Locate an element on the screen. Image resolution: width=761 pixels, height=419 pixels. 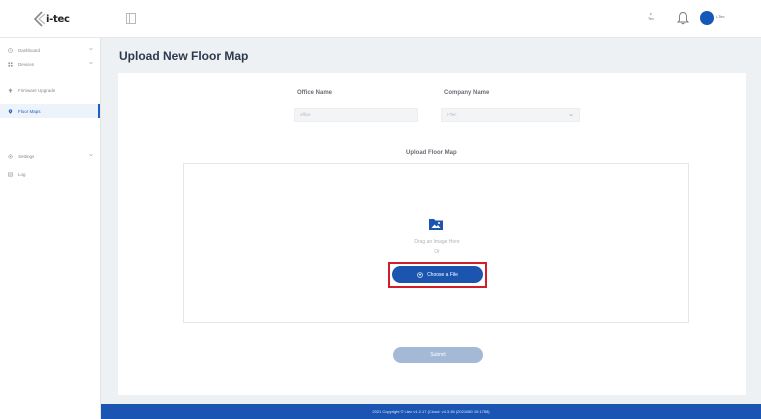
top-bar: i-tec ᴇ Tec i-Tec is located at coordinates (380, 19).